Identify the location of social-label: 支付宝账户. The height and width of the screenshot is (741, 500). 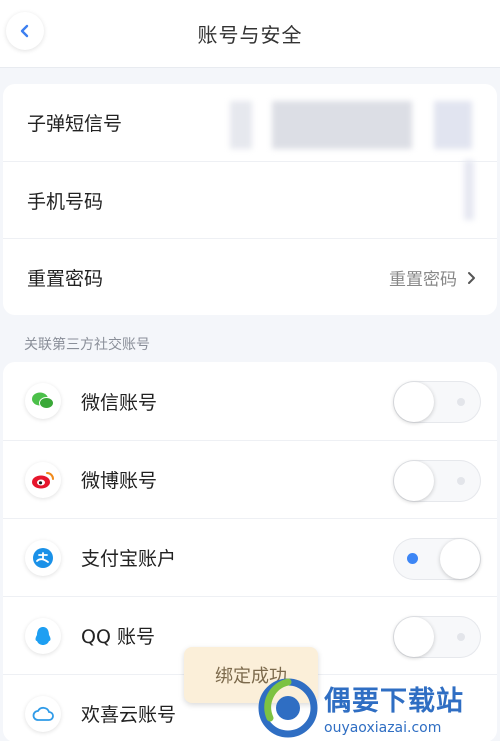
(129, 559).